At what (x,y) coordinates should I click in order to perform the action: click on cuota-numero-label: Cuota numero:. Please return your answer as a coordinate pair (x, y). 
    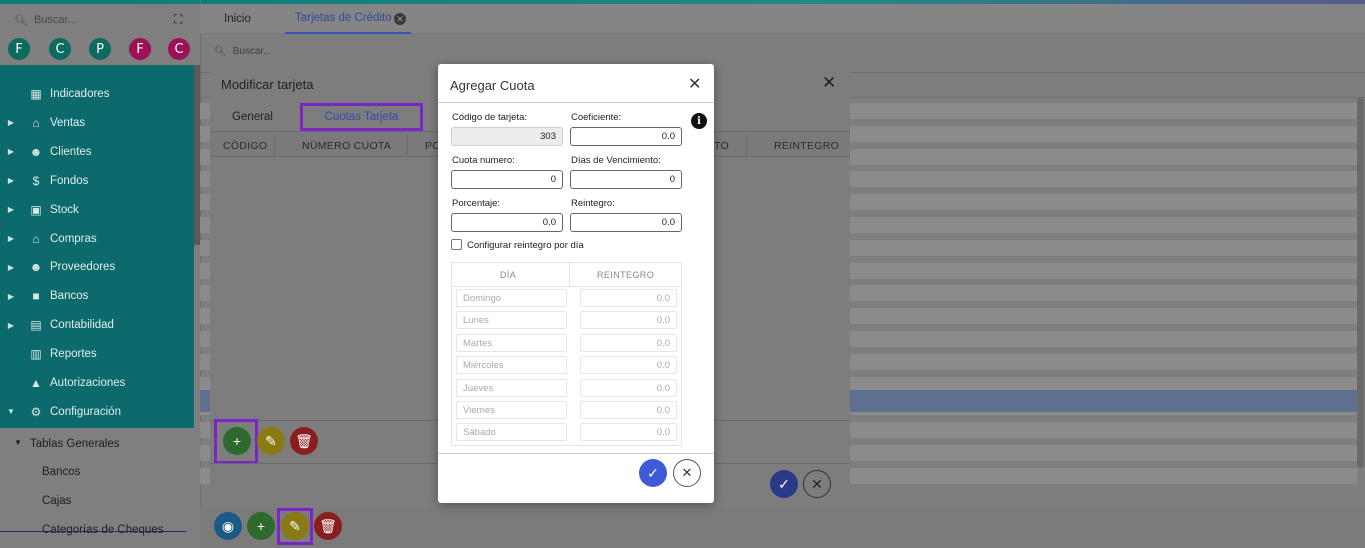
    Looking at the image, I should click on (483, 160).